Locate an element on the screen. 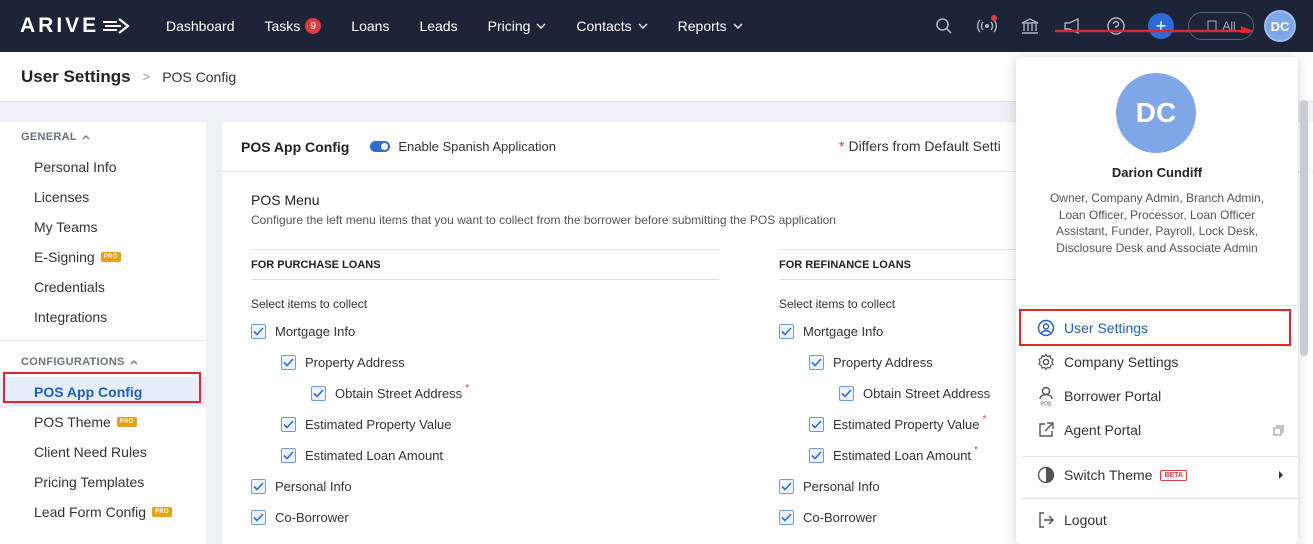 This screenshot has width=1313, height=544. nav-label: Reports is located at coordinates (702, 26).